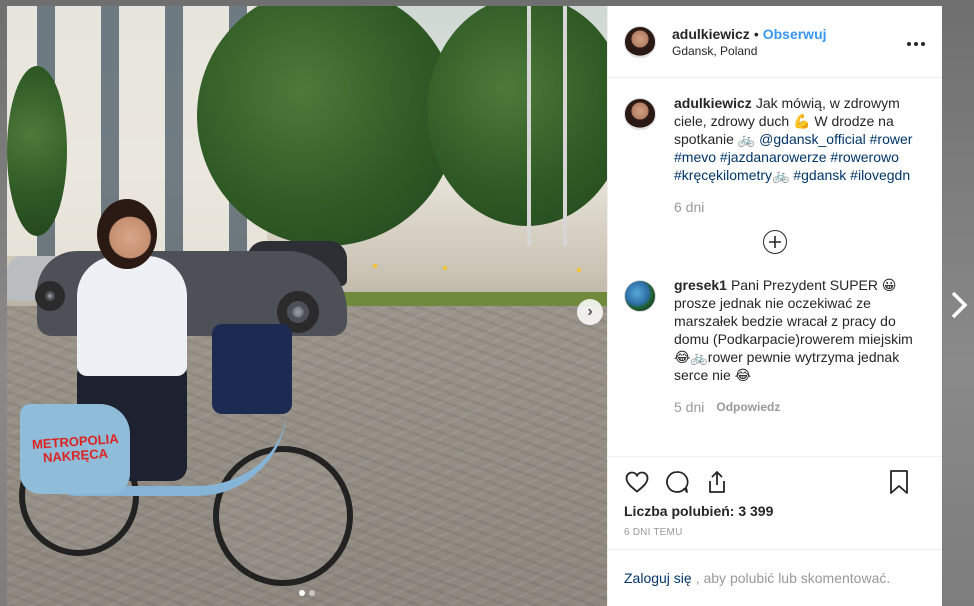  I want to click on post-header-text: adulkiewicz • Obserwuj Gdansk, Poland, so click(789, 42).